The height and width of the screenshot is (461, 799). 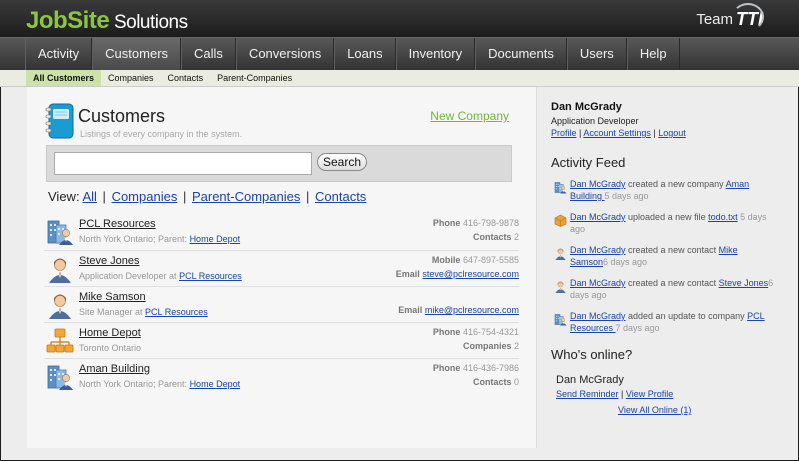 I want to click on parent-company-icon, so click(x=60, y=340).